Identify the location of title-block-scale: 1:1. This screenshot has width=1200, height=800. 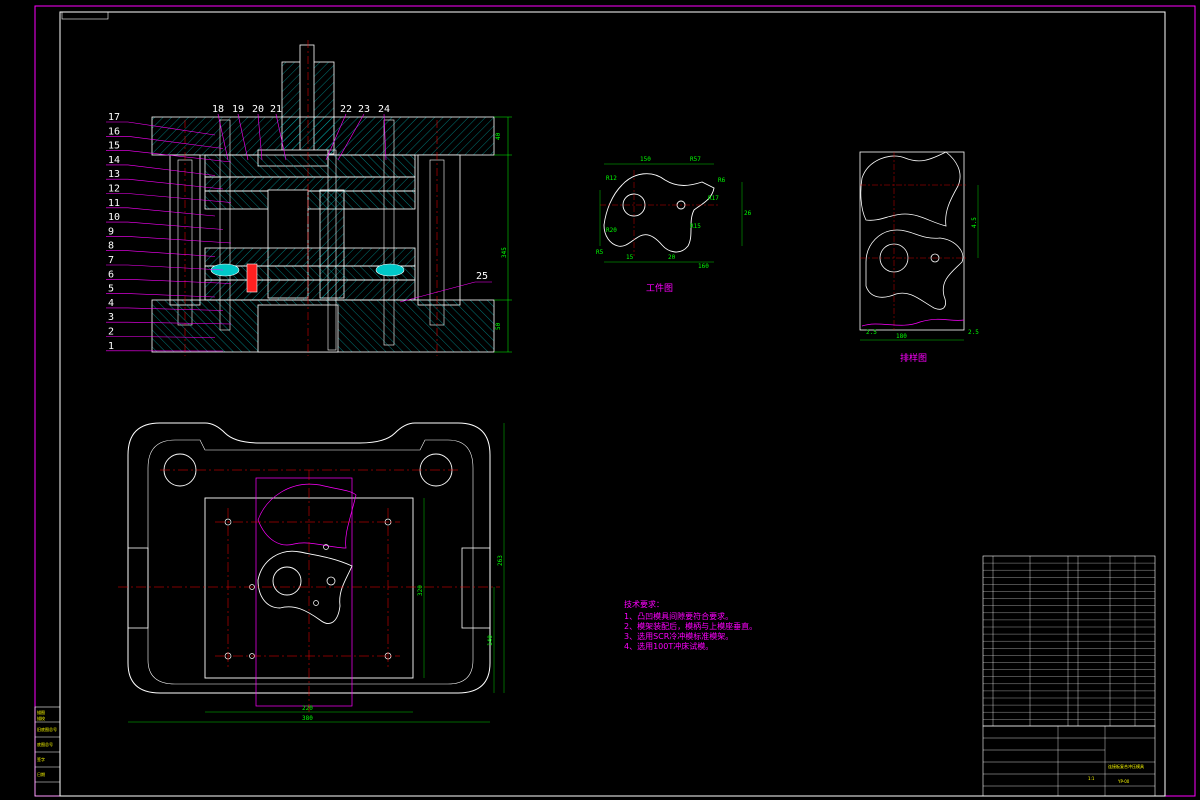
(1091, 778).